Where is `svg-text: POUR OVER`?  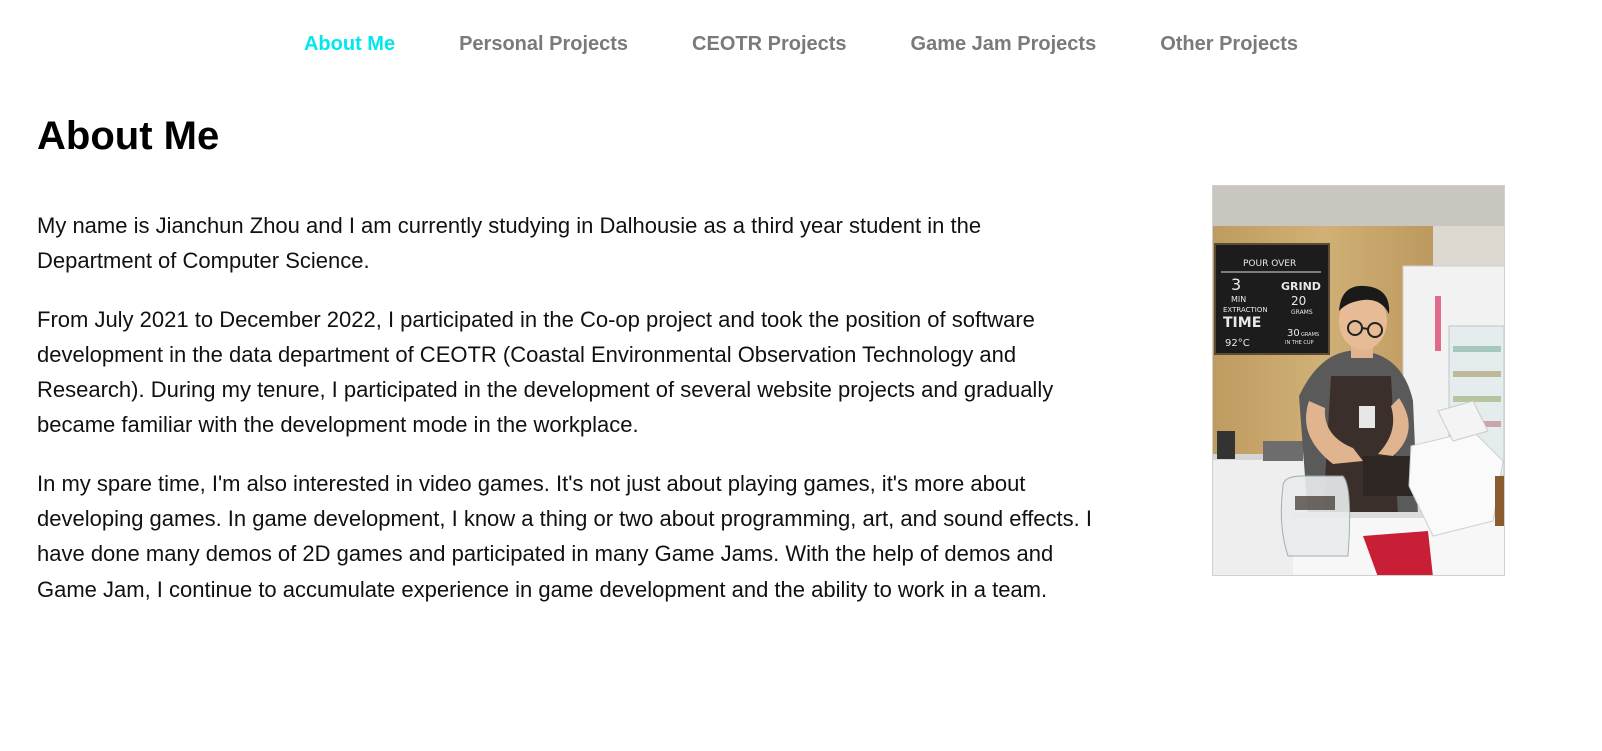
svg-text: POUR OVER is located at coordinates (1269, 264).